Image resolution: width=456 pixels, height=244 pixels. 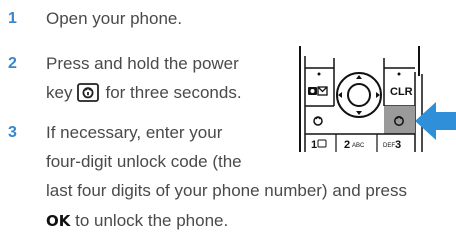 I want to click on step-3-line-1: If necessary, enter your, so click(x=134, y=132).